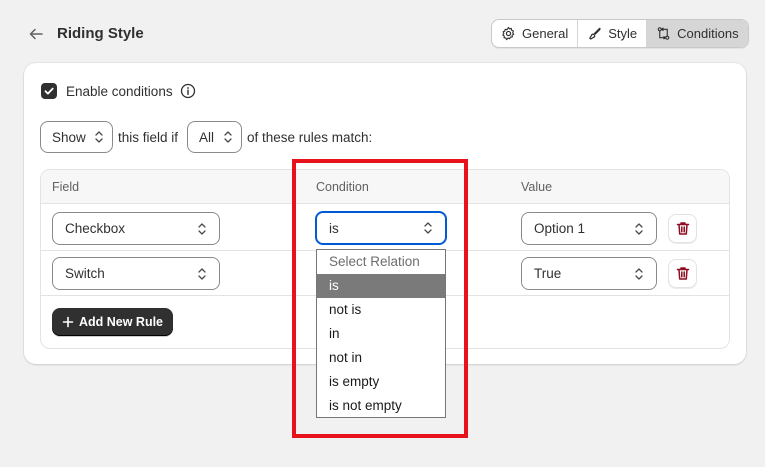 This screenshot has height=467, width=765. Describe the element at coordinates (66, 187) in the screenshot. I see `column-header-field: Field` at that location.